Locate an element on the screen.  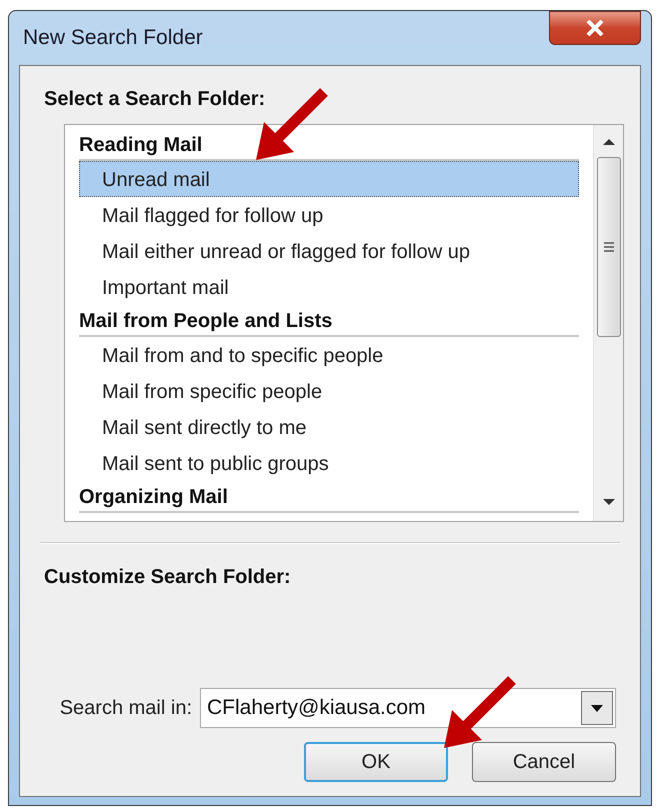
section-heading: Customize Search Folder: is located at coordinates (168, 577).